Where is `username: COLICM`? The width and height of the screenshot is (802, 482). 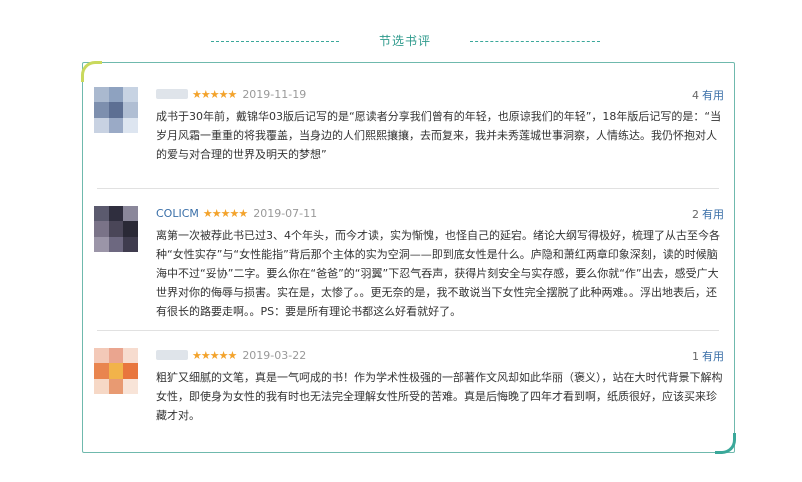 username: COLICM is located at coordinates (177, 213).